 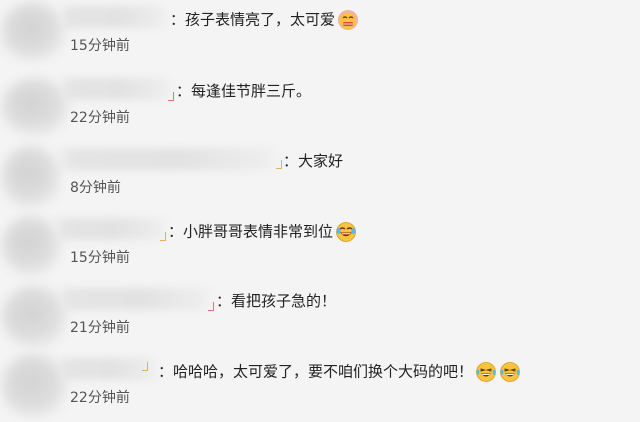 What do you see at coordinates (346, 232) in the screenshot?
I see `laughing-tears-emoji-icon` at bounding box center [346, 232].